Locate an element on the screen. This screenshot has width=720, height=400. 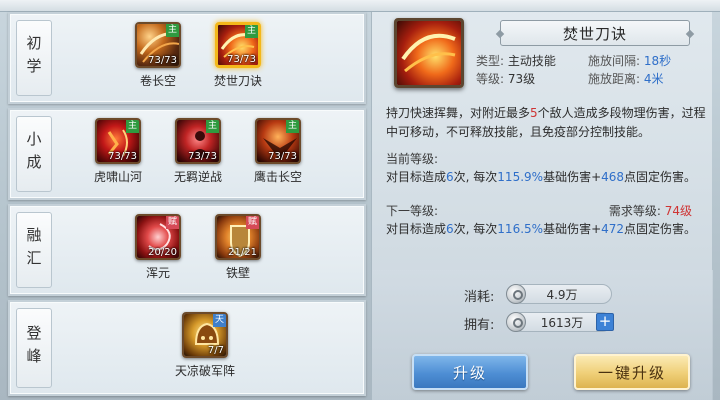
interval-meta: 施放间隔: 18秒 is located at coordinates (629, 60).